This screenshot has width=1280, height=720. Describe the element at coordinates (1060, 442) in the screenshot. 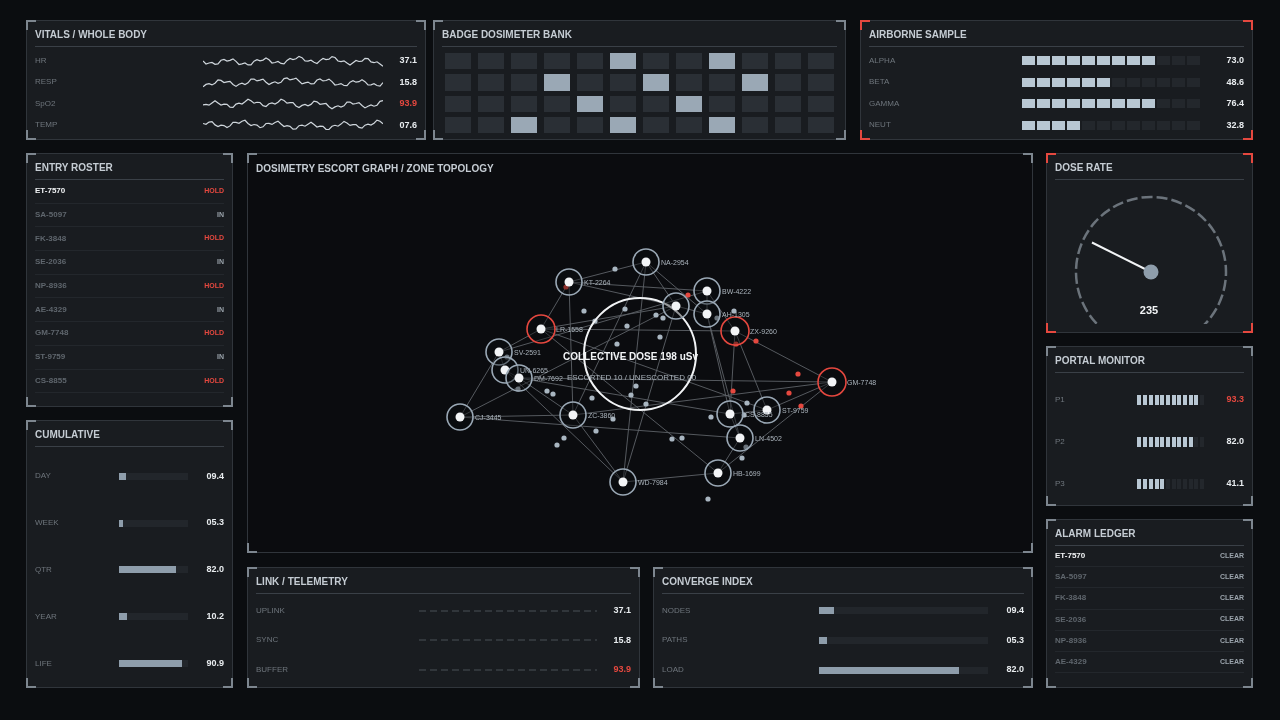

I see `row-label: P2` at that location.